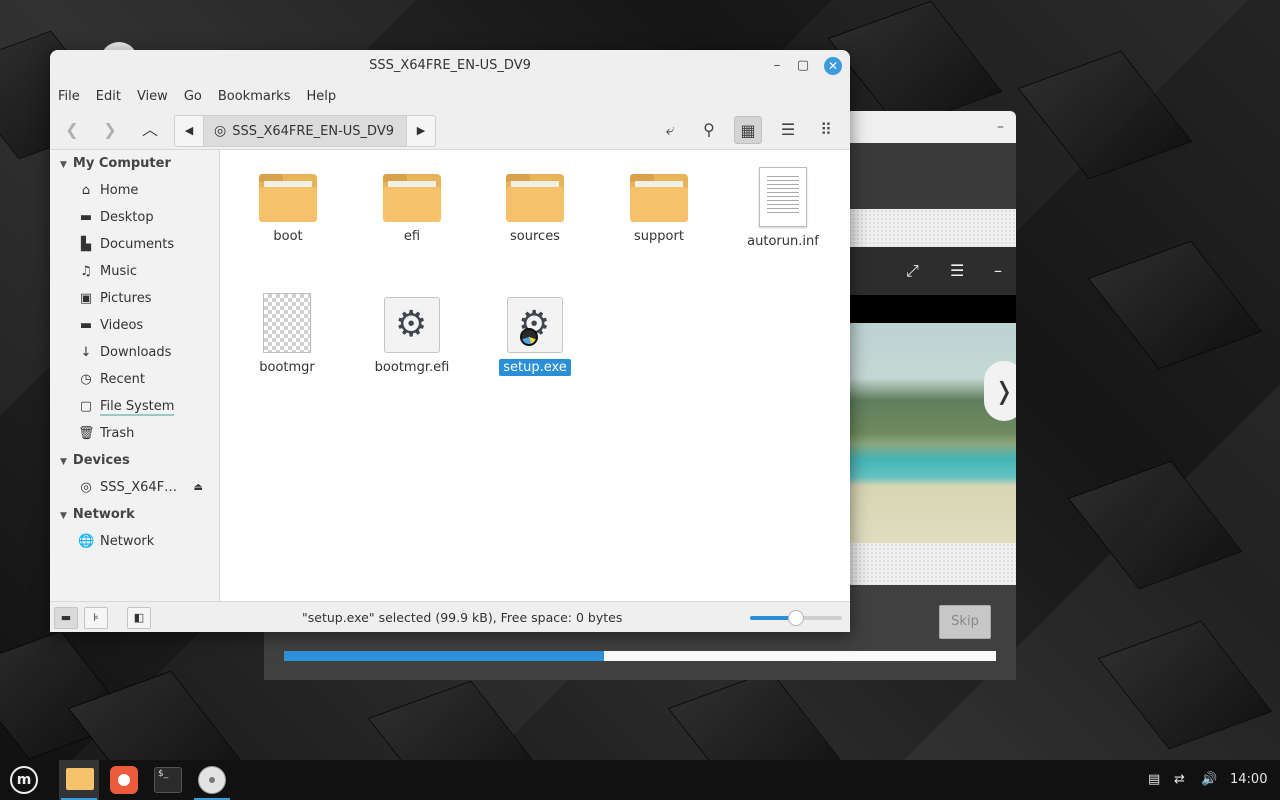 The height and width of the screenshot is (800, 1280). I want to click on list-view-icon: ☰, so click(788, 130).